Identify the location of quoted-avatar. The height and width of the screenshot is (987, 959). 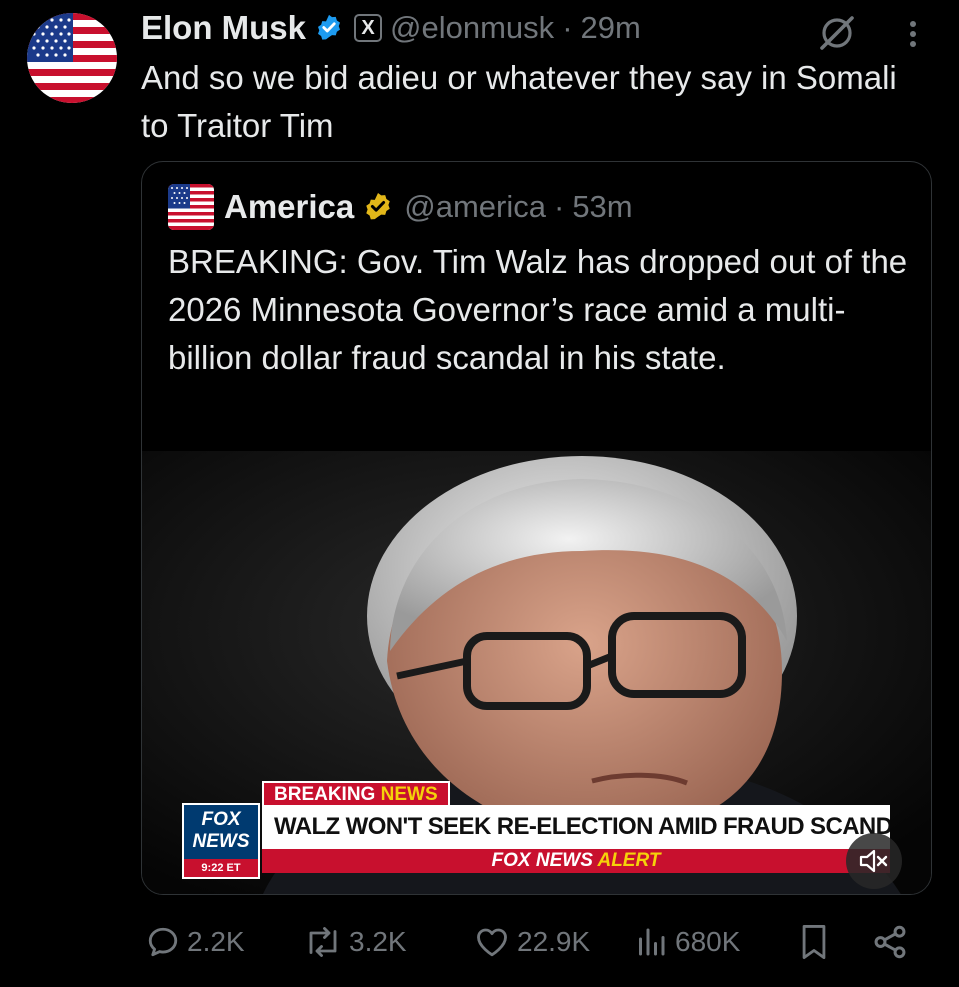
(191, 207).